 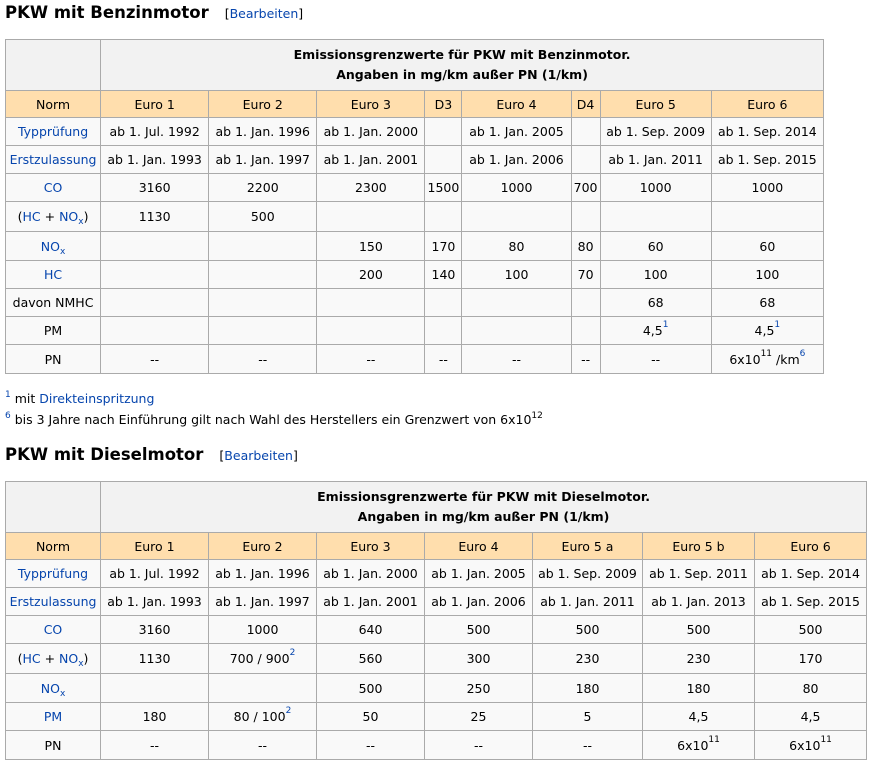 I want to click on cell: ab 1. Jan. 2000, so click(x=371, y=131).